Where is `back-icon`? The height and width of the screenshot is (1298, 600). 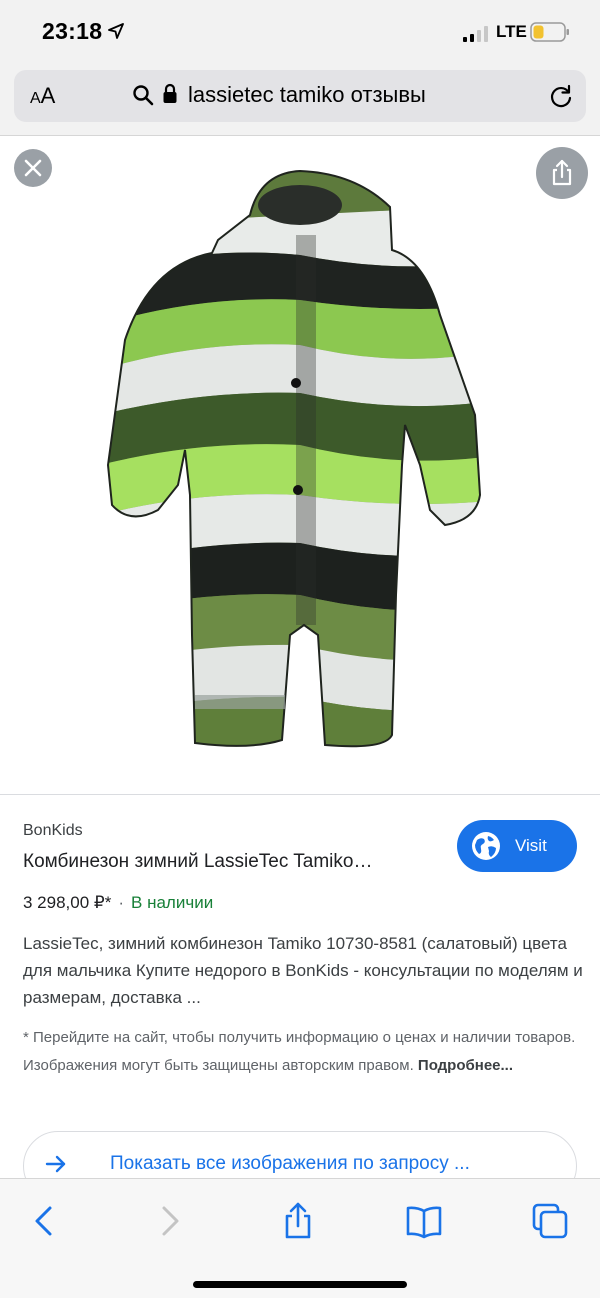
back-icon is located at coordinates (44, 1221).